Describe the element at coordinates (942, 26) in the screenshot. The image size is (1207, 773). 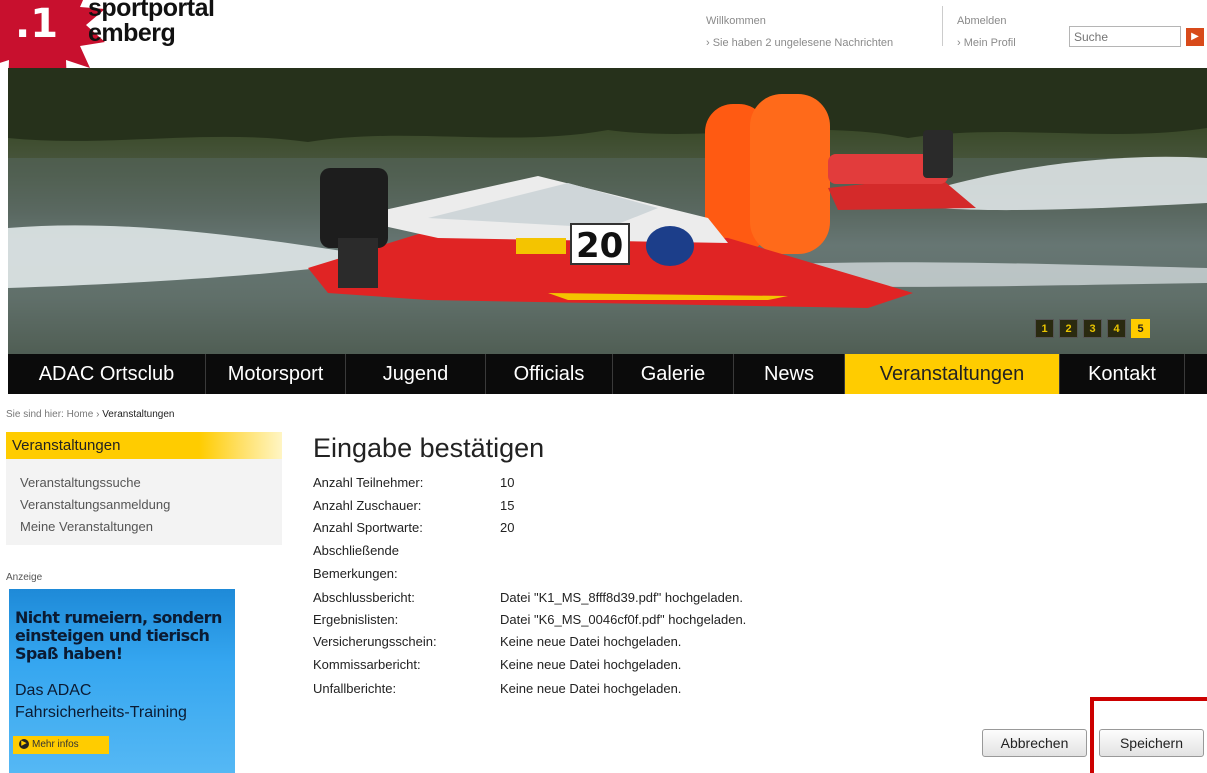
I see `header-divider` at that location.